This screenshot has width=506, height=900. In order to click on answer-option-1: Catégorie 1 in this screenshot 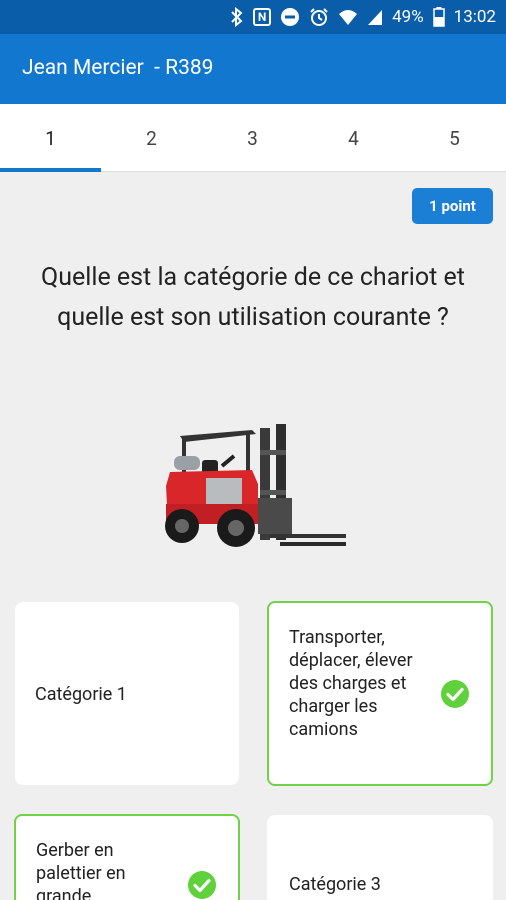, I will do `click(127, 693)`.